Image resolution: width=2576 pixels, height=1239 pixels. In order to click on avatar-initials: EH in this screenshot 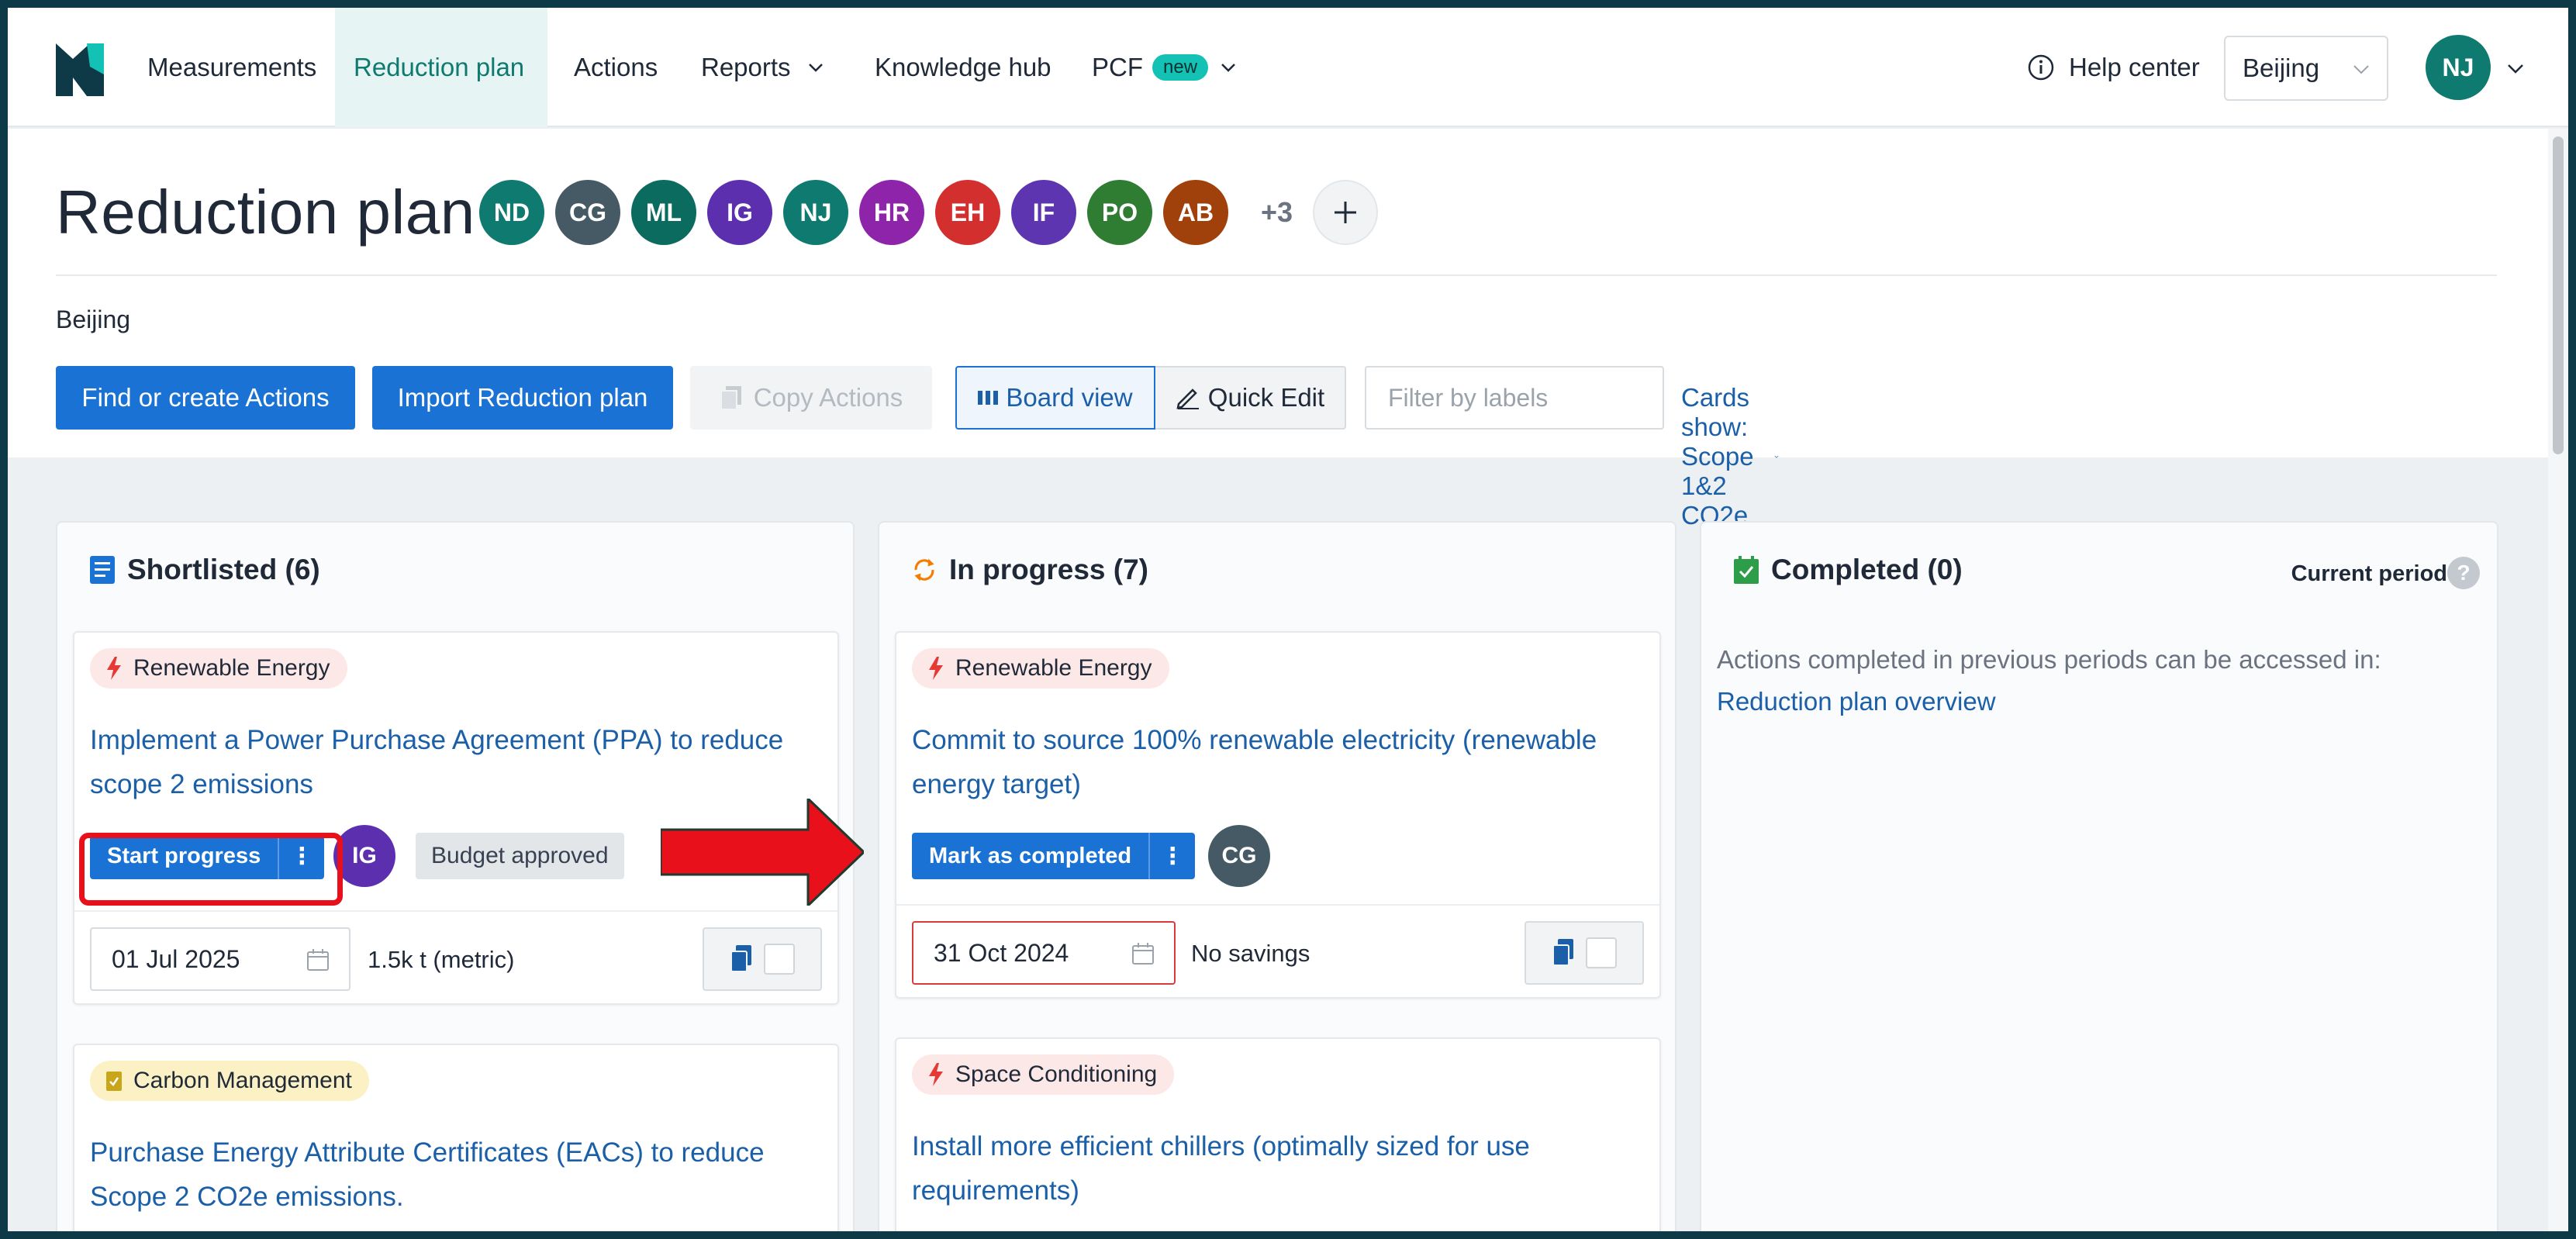, I will do `click(968, 212)`.